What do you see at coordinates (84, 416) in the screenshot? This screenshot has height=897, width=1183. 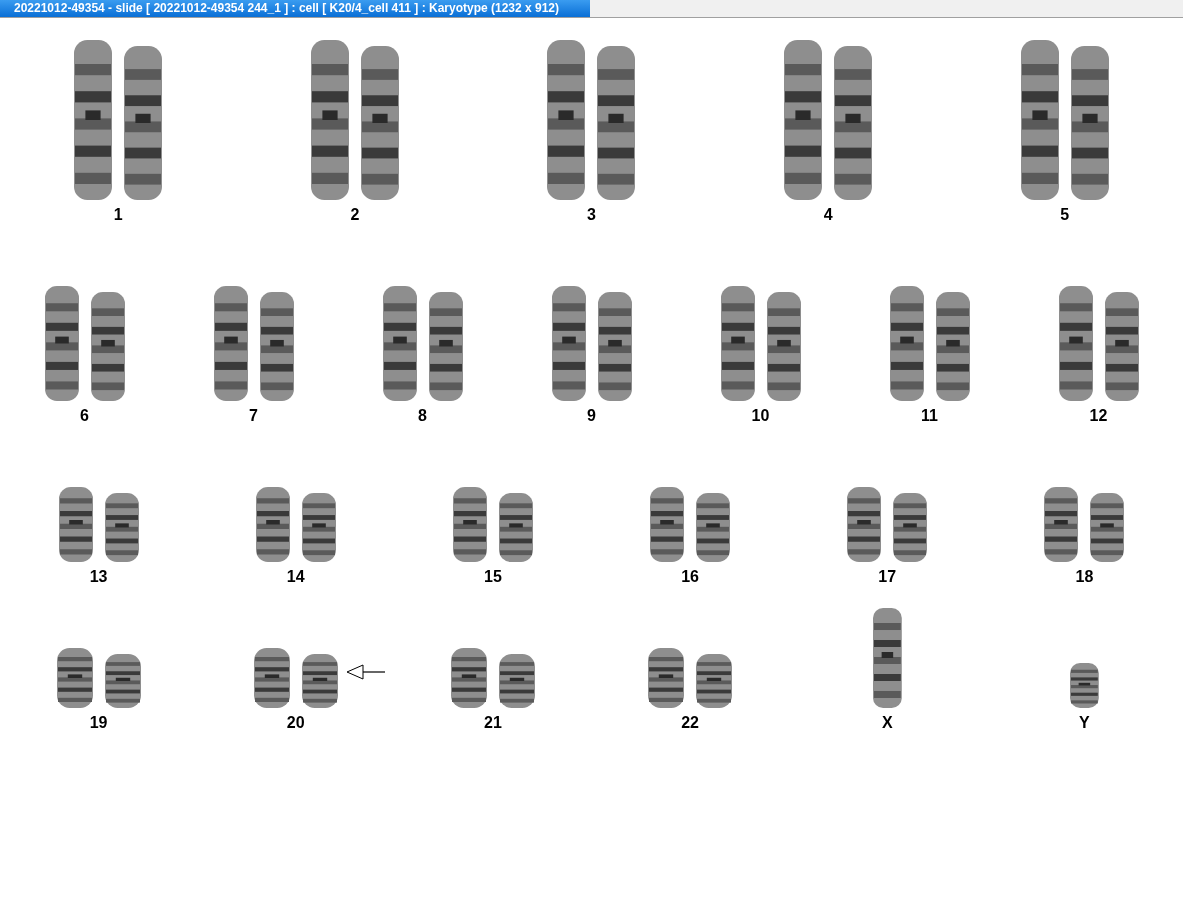 I see `chromosome-label: 6` at bounding box center [84, 416].